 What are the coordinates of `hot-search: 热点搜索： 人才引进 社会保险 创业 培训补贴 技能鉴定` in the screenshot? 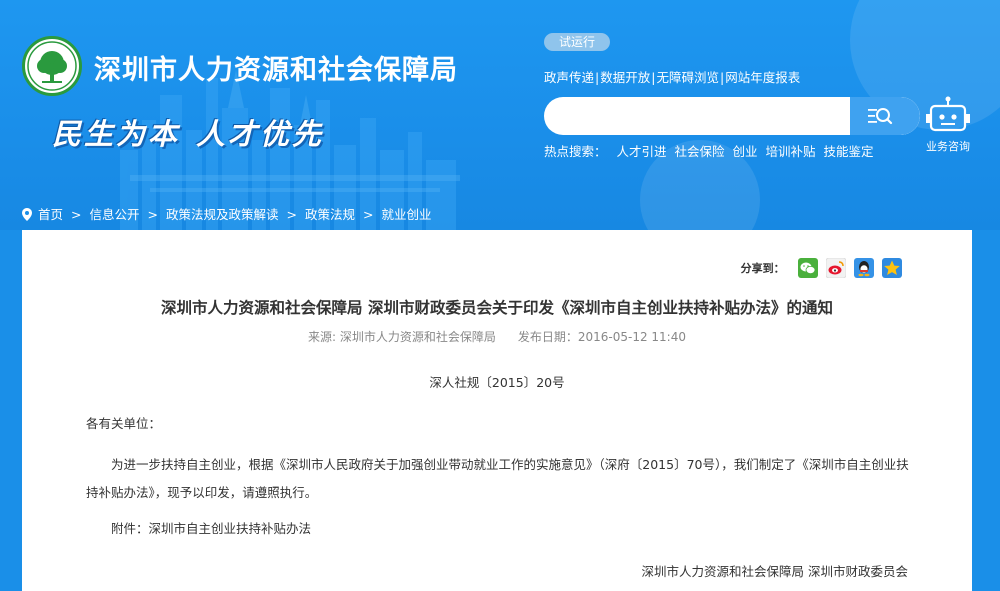 It's located at (711, 150).